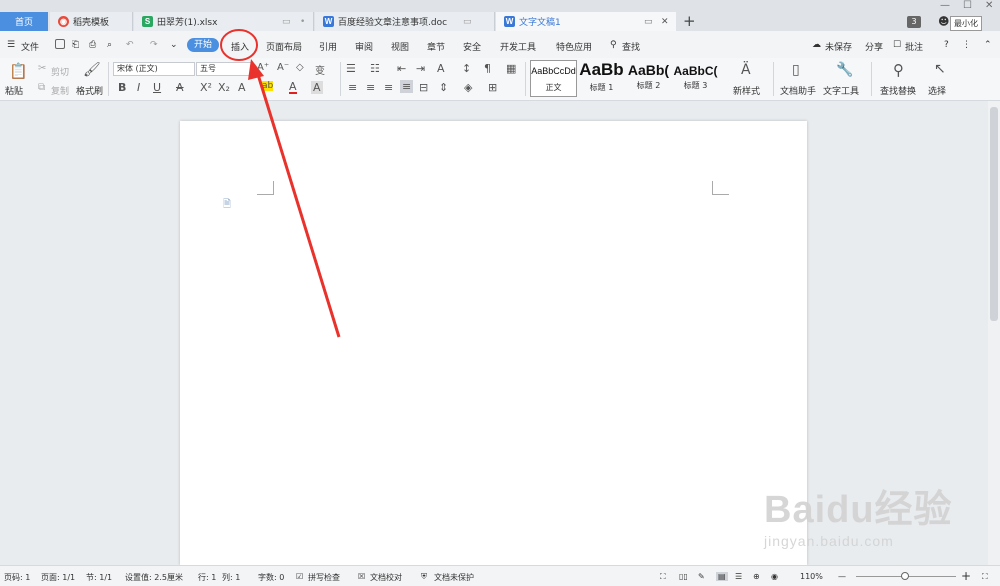  I want to click on paste-icon: 📋, so click(18, 71).